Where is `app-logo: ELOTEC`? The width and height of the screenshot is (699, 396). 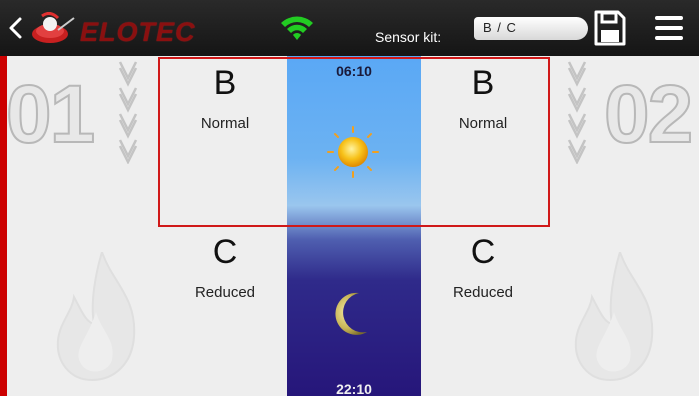
app-logo: ELOTEC is located at coordinates (118, 29).